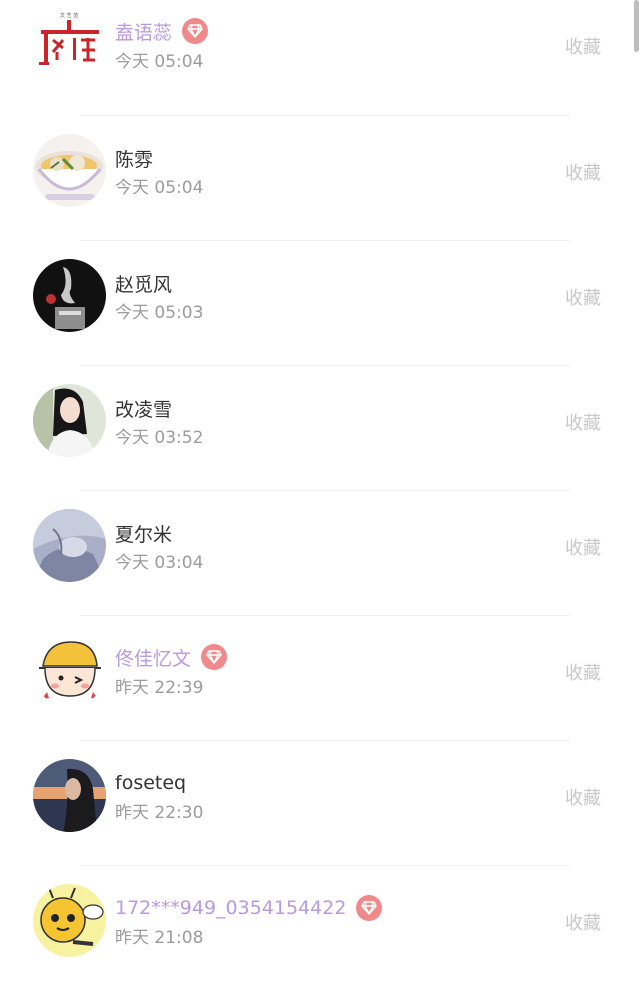 The width and height of the screenshot is (640, 991). I want to click on contact-name: 夏尔米, so click(143, 533).